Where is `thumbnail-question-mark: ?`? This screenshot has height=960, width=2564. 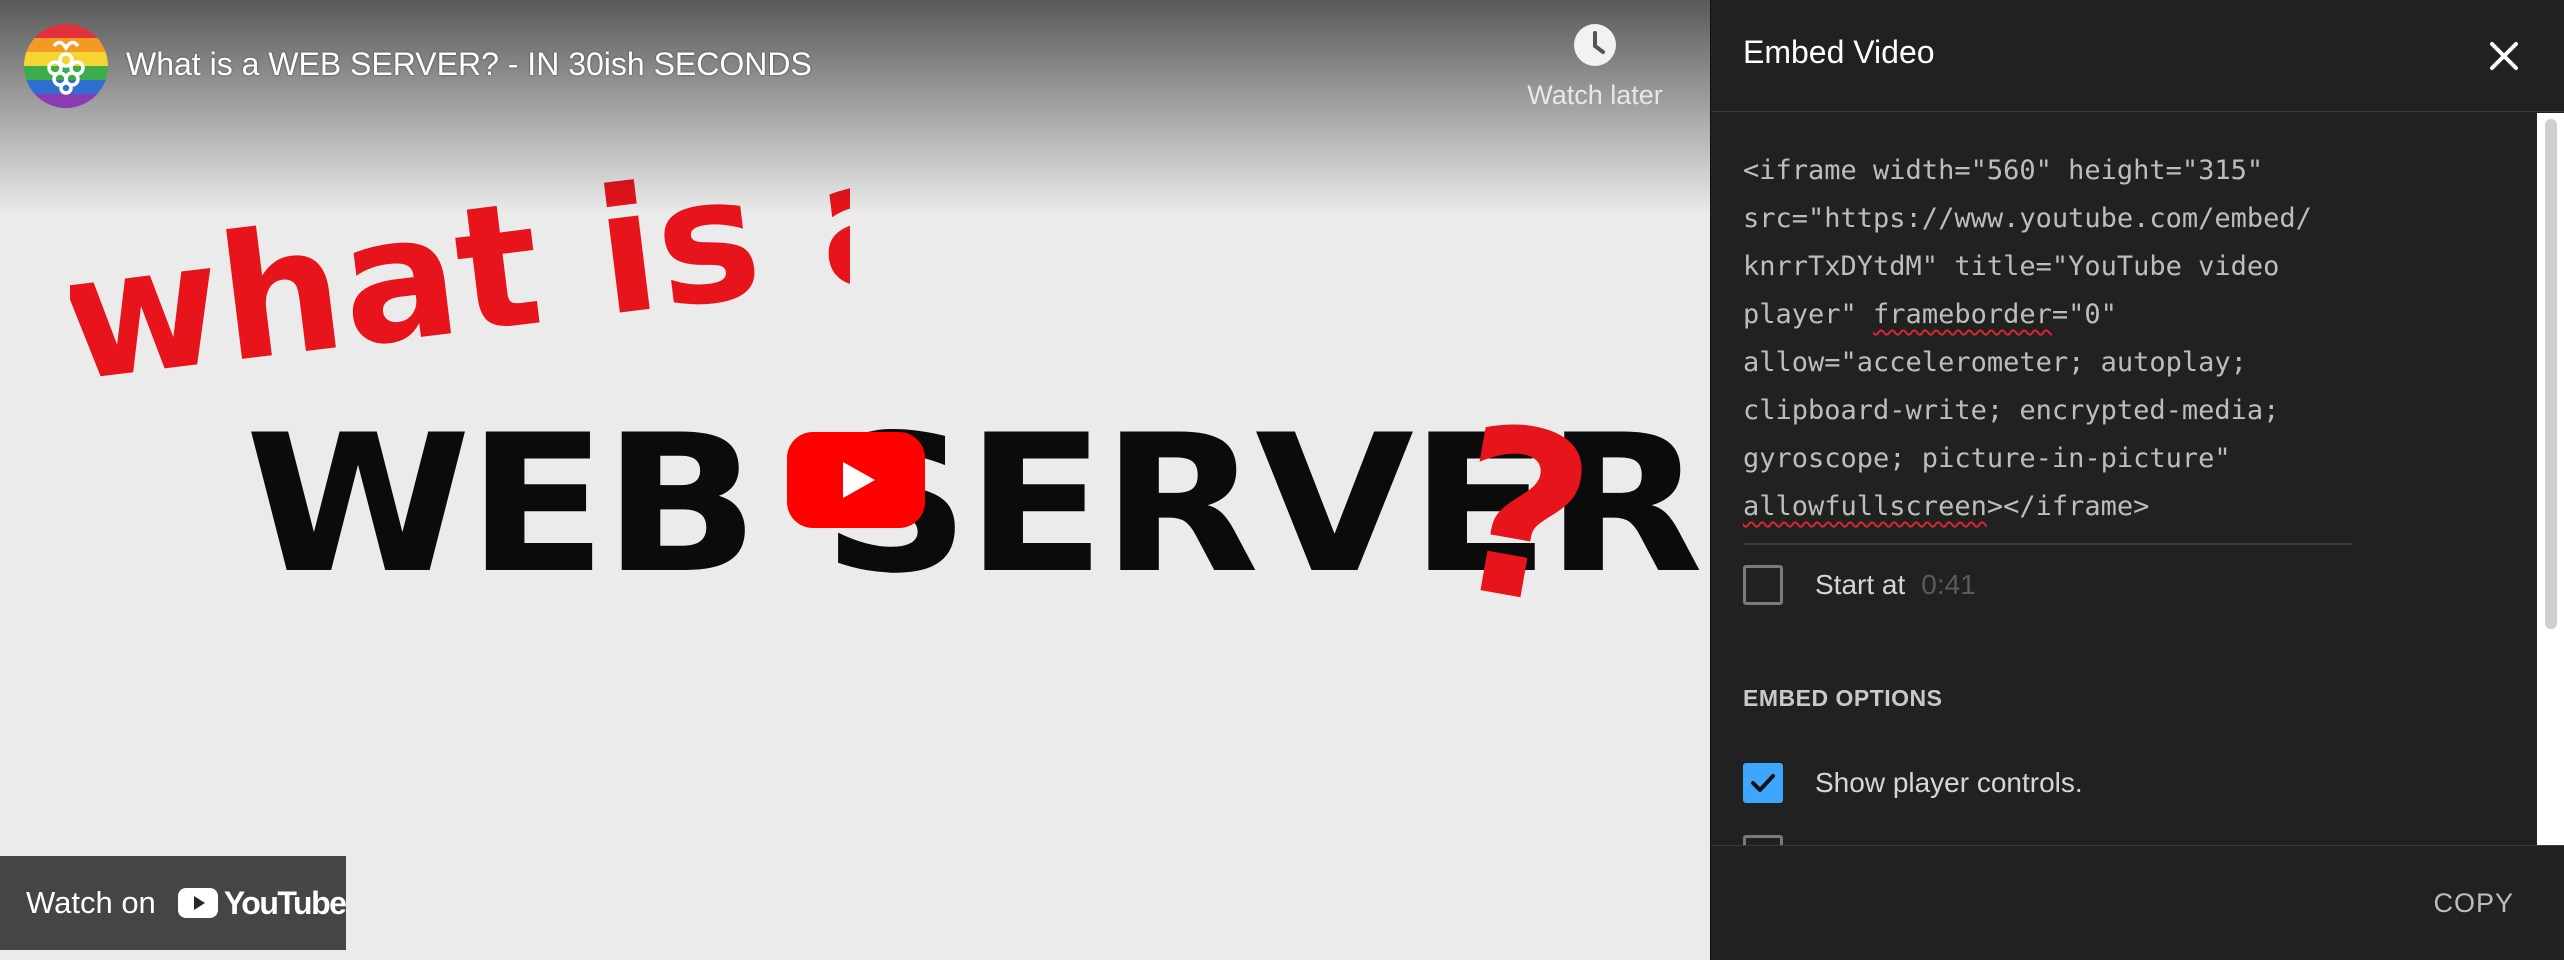 thumbnail-question-mark: ? is located at coordinates (1532, 510).